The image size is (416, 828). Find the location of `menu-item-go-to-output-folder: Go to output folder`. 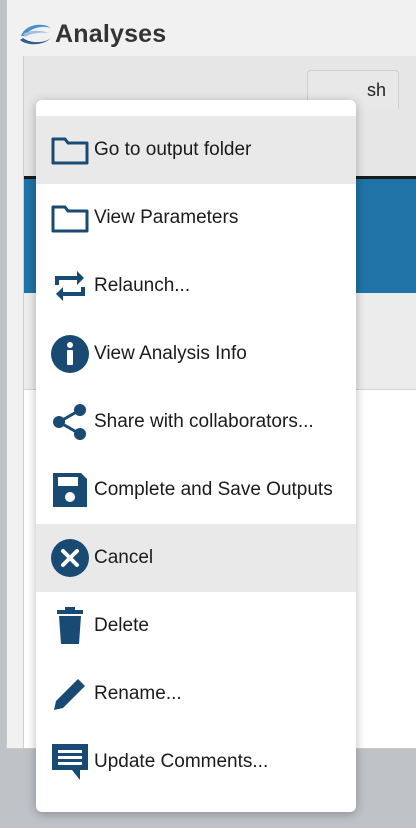

menu-item-go-to-output-folder: Go to output folder is located at coordinates (196, 150).